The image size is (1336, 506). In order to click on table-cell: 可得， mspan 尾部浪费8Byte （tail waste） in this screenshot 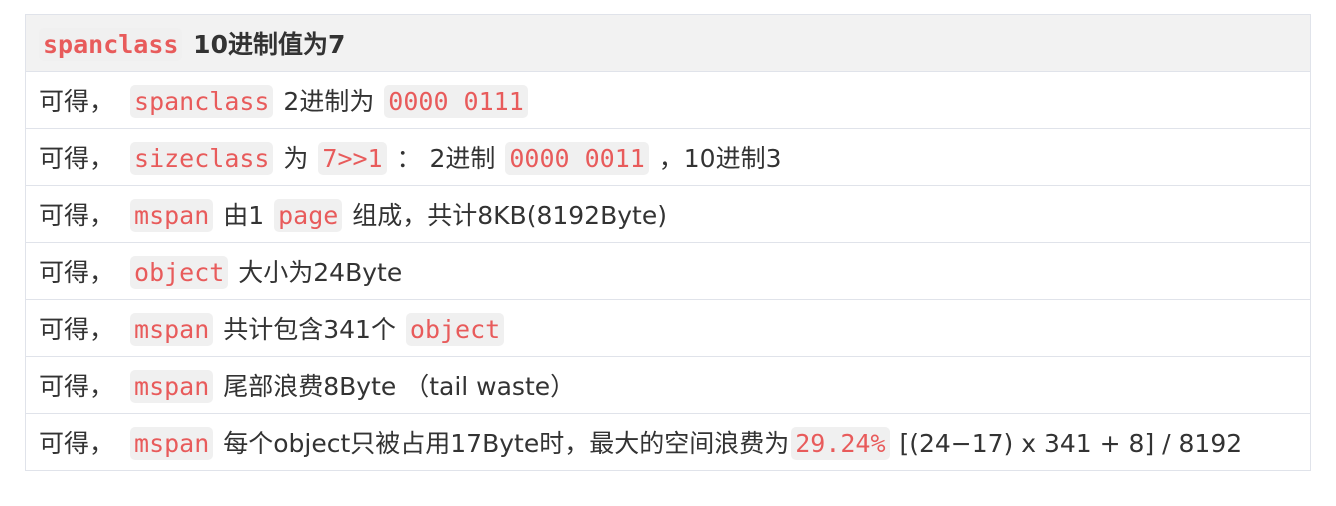, I will do `click(668, 385)`.